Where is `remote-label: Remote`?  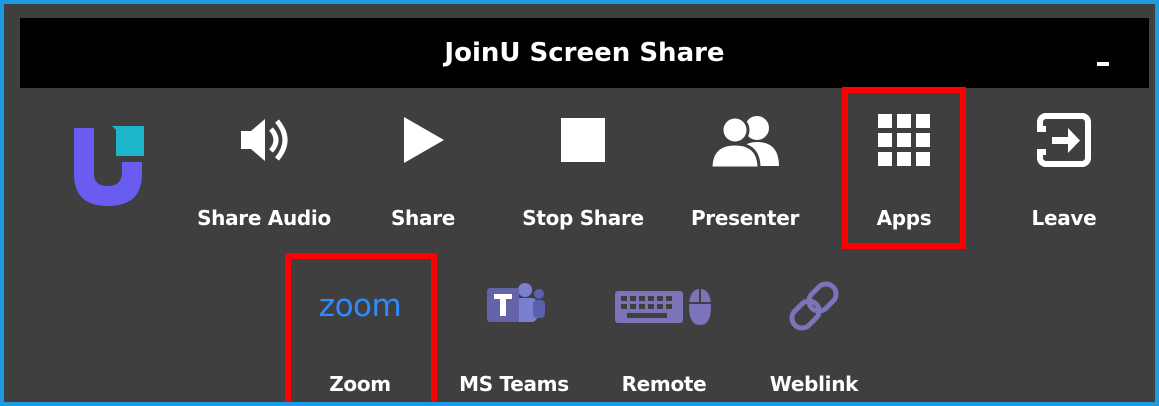
remote-label: Remote is located at coordinates (664, 384).